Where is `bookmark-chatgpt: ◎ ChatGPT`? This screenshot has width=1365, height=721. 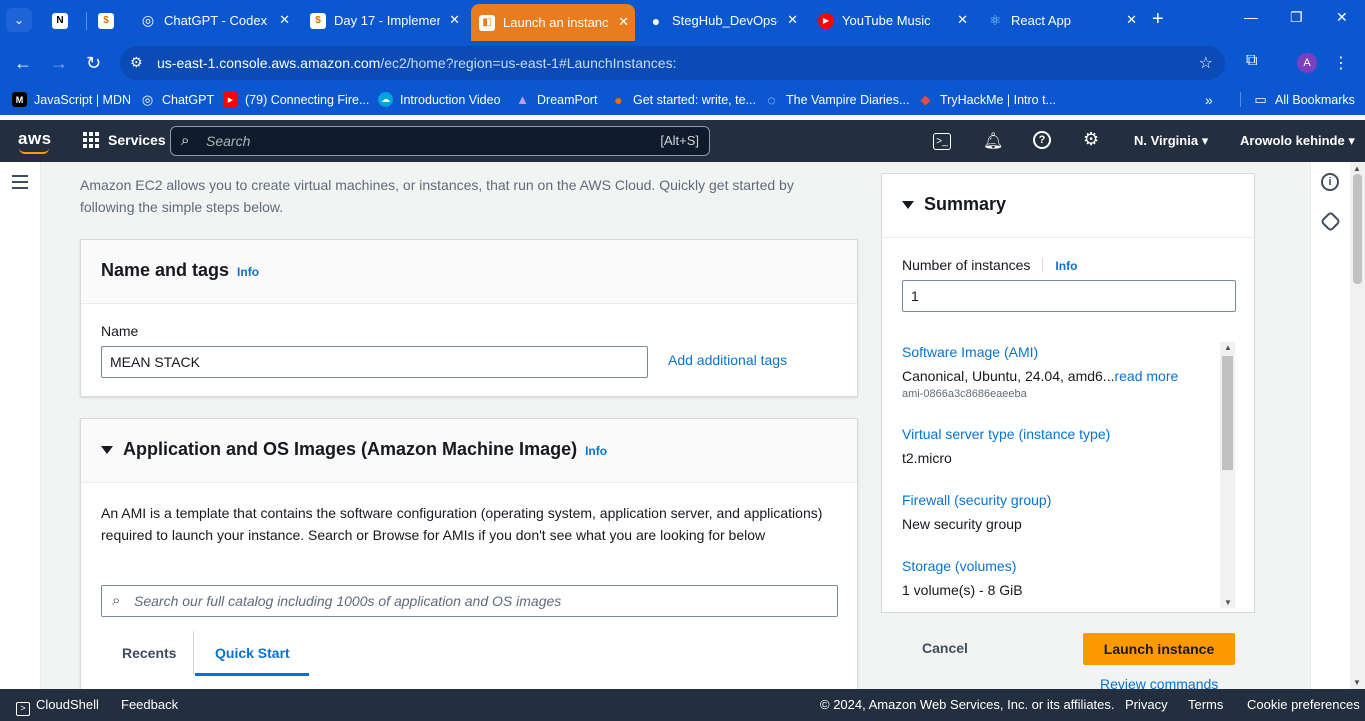 bookmark-chatgpt: ◎ ChatGPT is located at coordinates (177, 99).